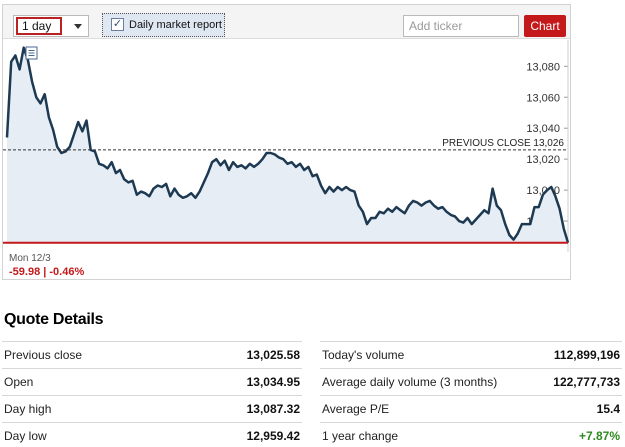 The image size is (625, 447). I want to click on range-select: 1 day, so click(51, 26).